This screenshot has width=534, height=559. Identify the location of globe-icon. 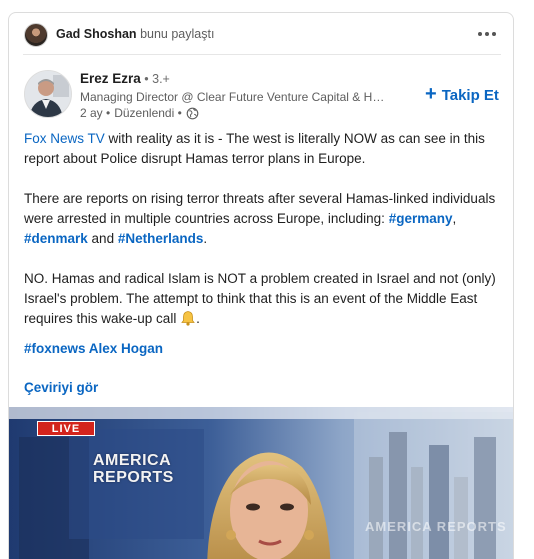
(192, 113).